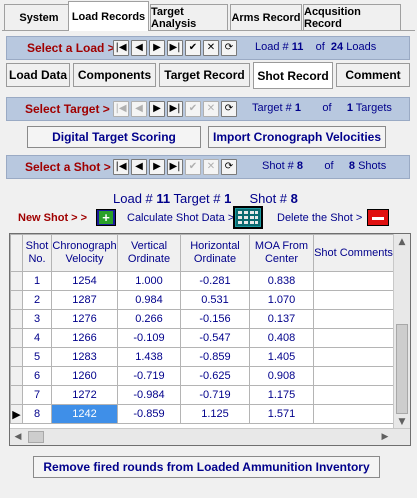  I want to click on vertical-scrollbar: ▲ ▼, so click(401, 332).